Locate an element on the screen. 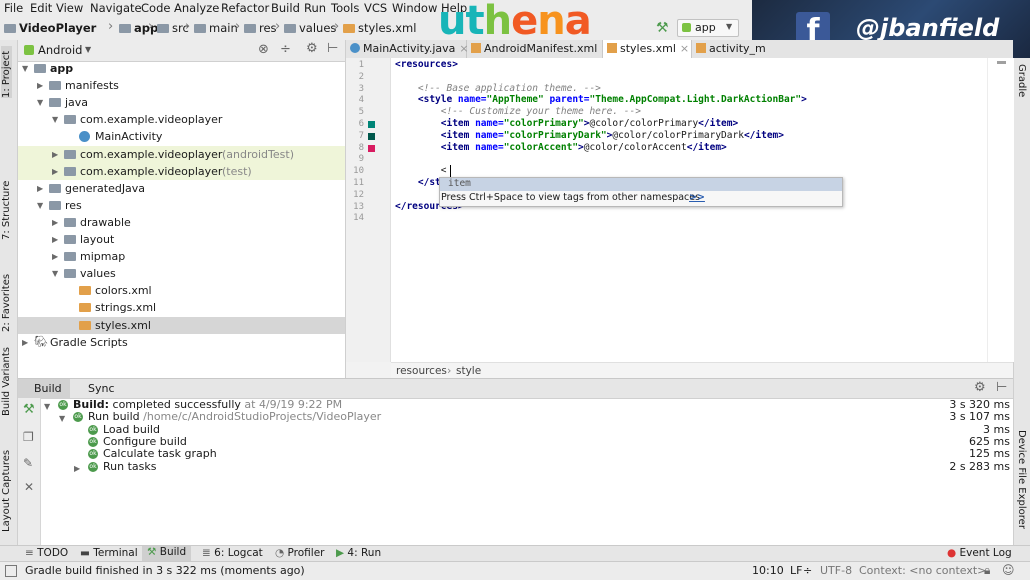 This screenshot has width=1030, height=580. tree-item: MainActivity is located at coordinates (181, 136).